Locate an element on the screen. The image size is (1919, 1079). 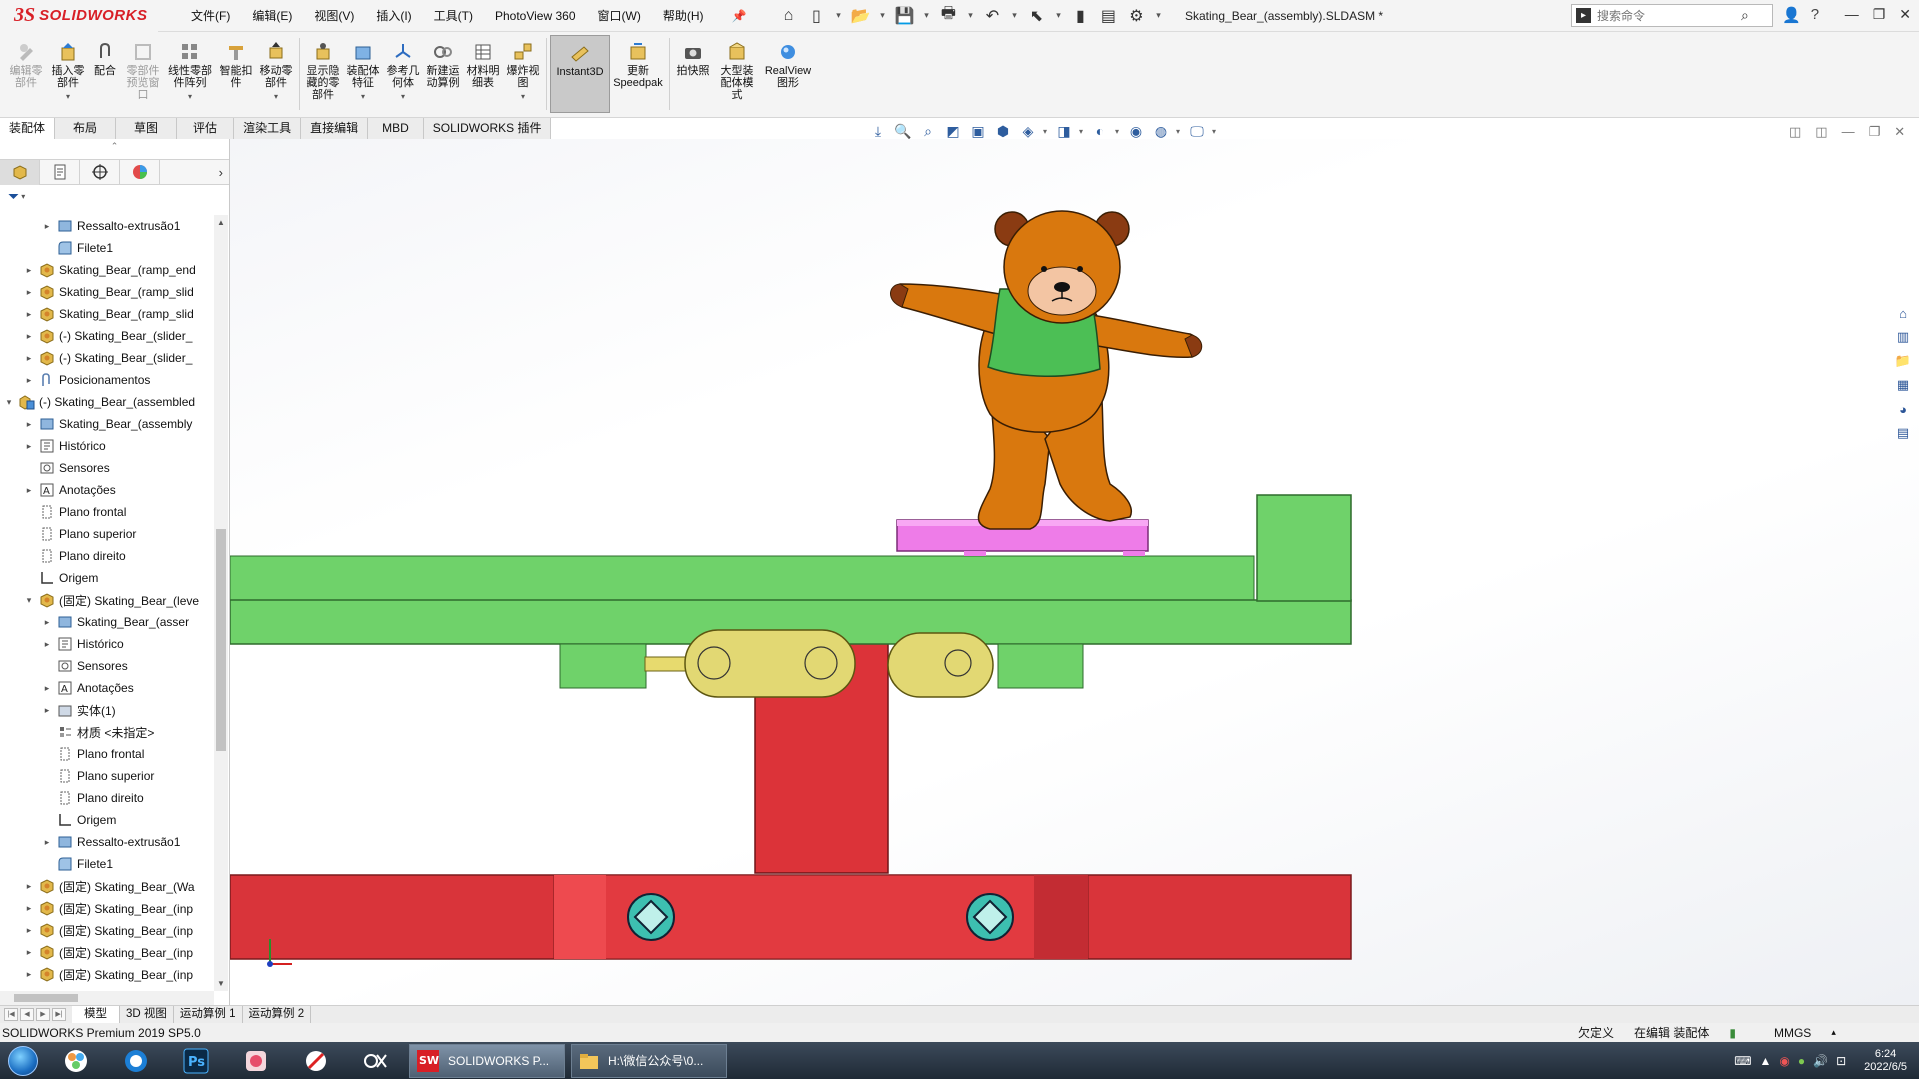
menu-insert: 插入(I) is located at coordinates (393, 15).